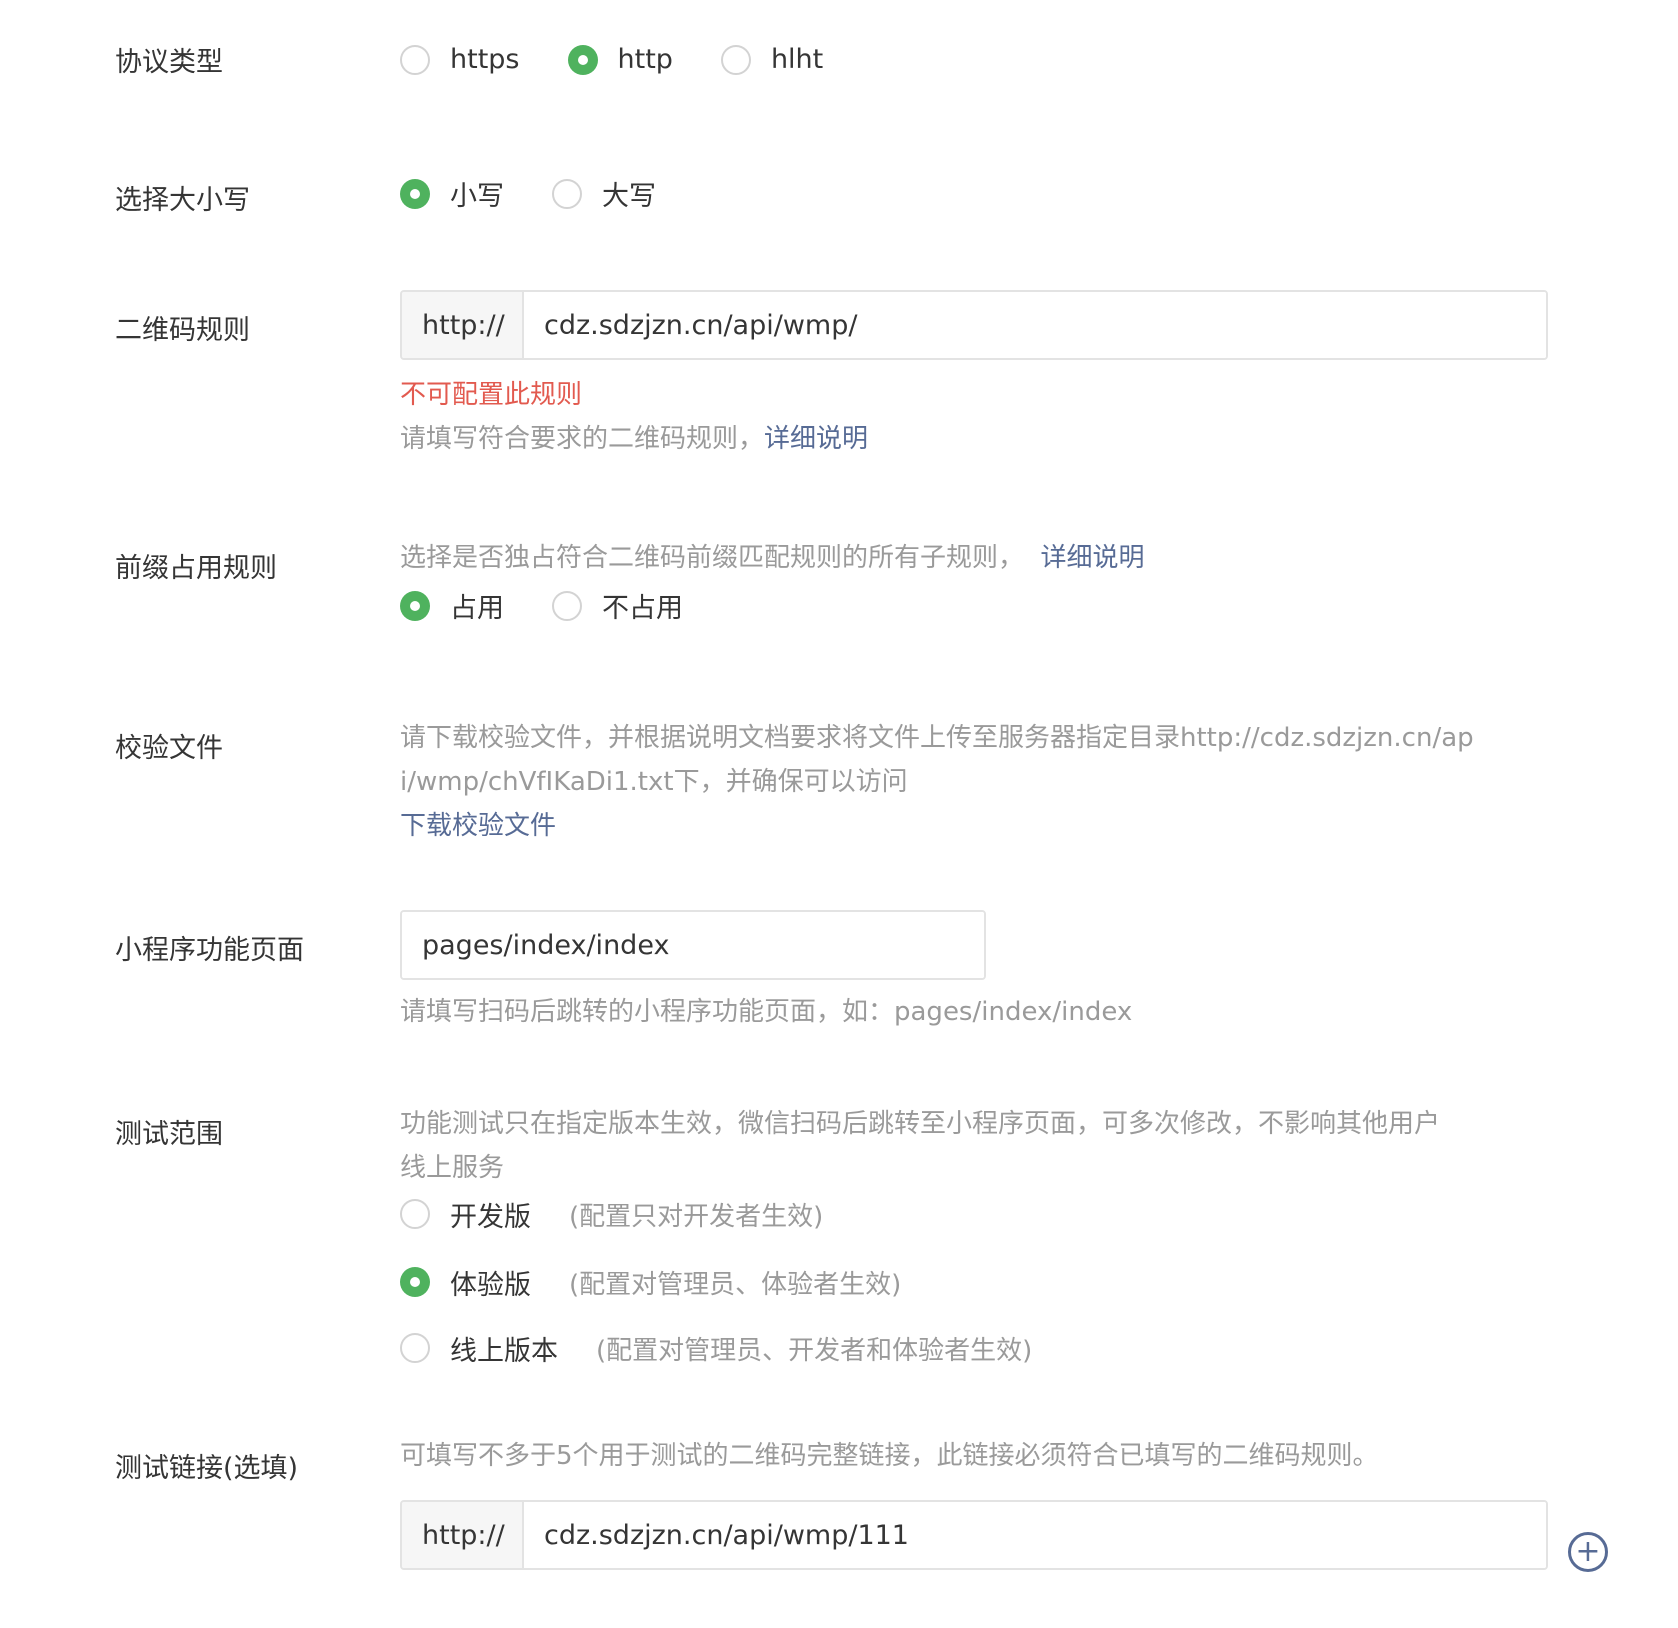 Image resolution: width=1678 pixels, height=1628 pixels. What do you see at coordinates (974, 826) in the screenshot?
I see `download-verify-file-link: 下载校验文件` at bounding box center [974, 826].